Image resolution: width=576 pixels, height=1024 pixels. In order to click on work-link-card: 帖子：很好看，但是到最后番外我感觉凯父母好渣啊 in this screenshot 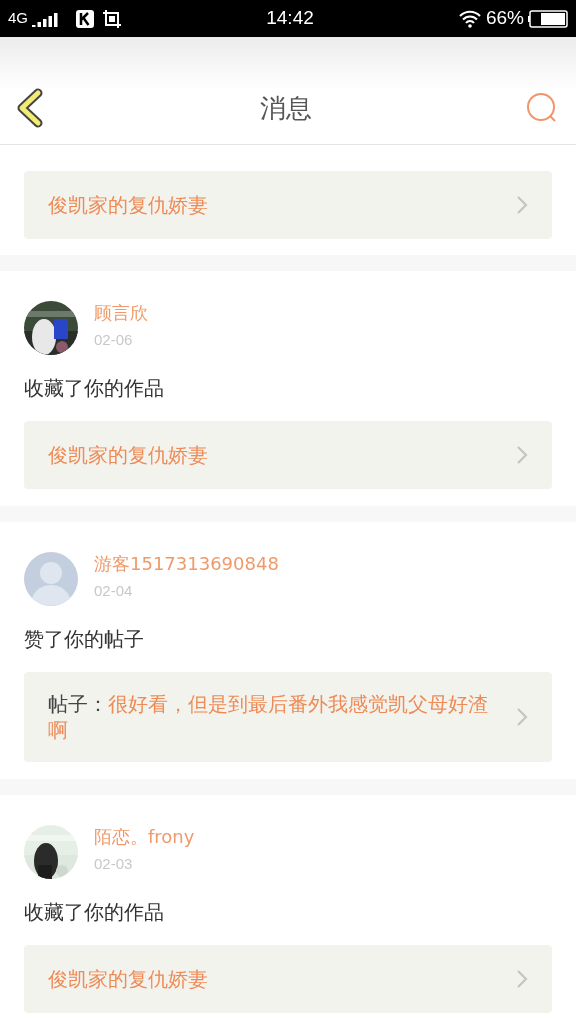, I will do `click(288, 717)`.